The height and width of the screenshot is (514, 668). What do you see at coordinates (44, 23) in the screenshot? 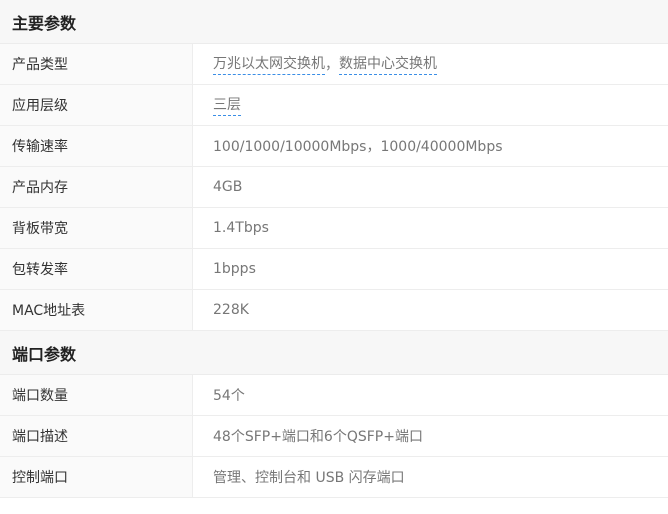
I see `section-title: 主要参数` at bounding box center [44, 23].